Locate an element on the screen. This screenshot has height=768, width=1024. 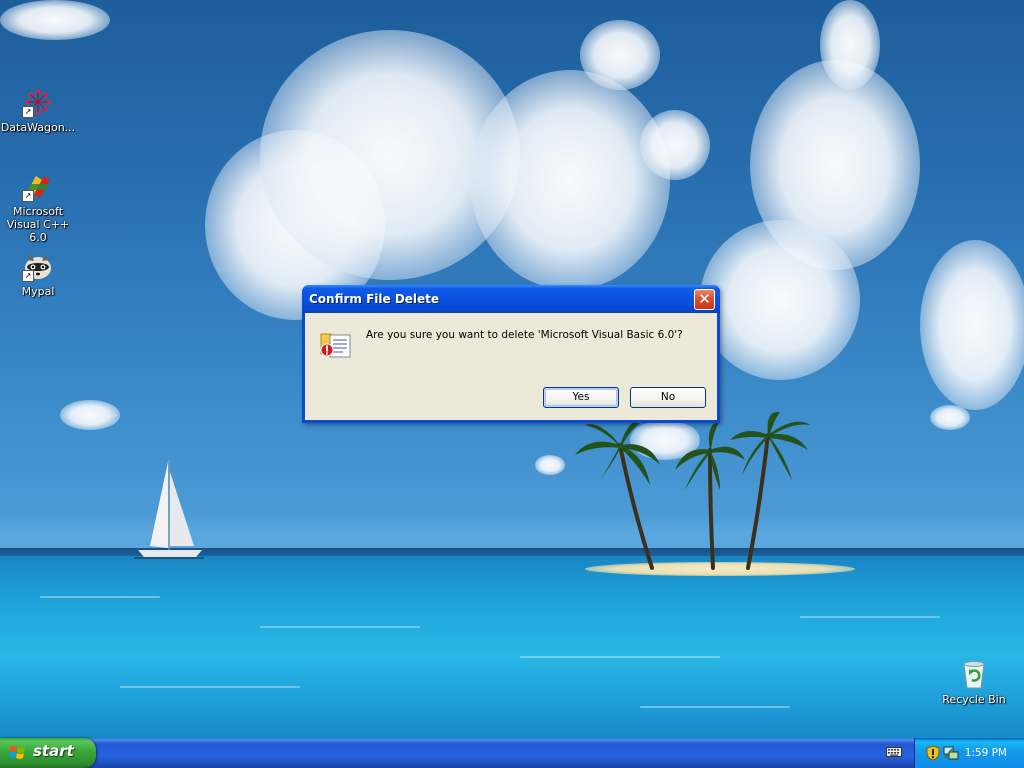
wallpaper-palm-trees is located at coordinates (692, 490).